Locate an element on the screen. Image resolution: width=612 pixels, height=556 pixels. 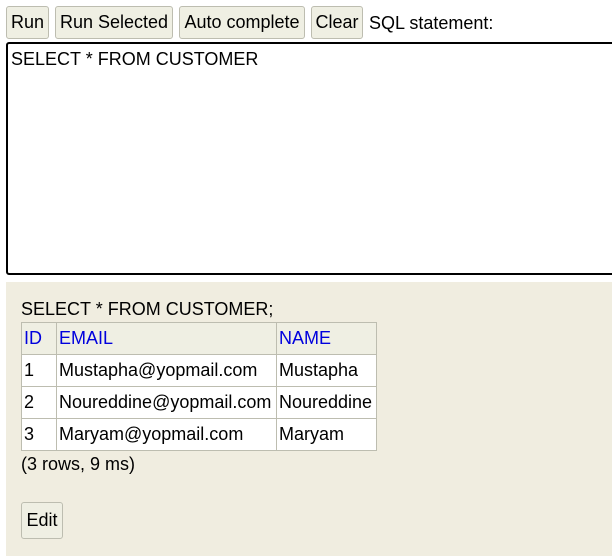
clear-button: Clear is located at coordinates (337, 22).